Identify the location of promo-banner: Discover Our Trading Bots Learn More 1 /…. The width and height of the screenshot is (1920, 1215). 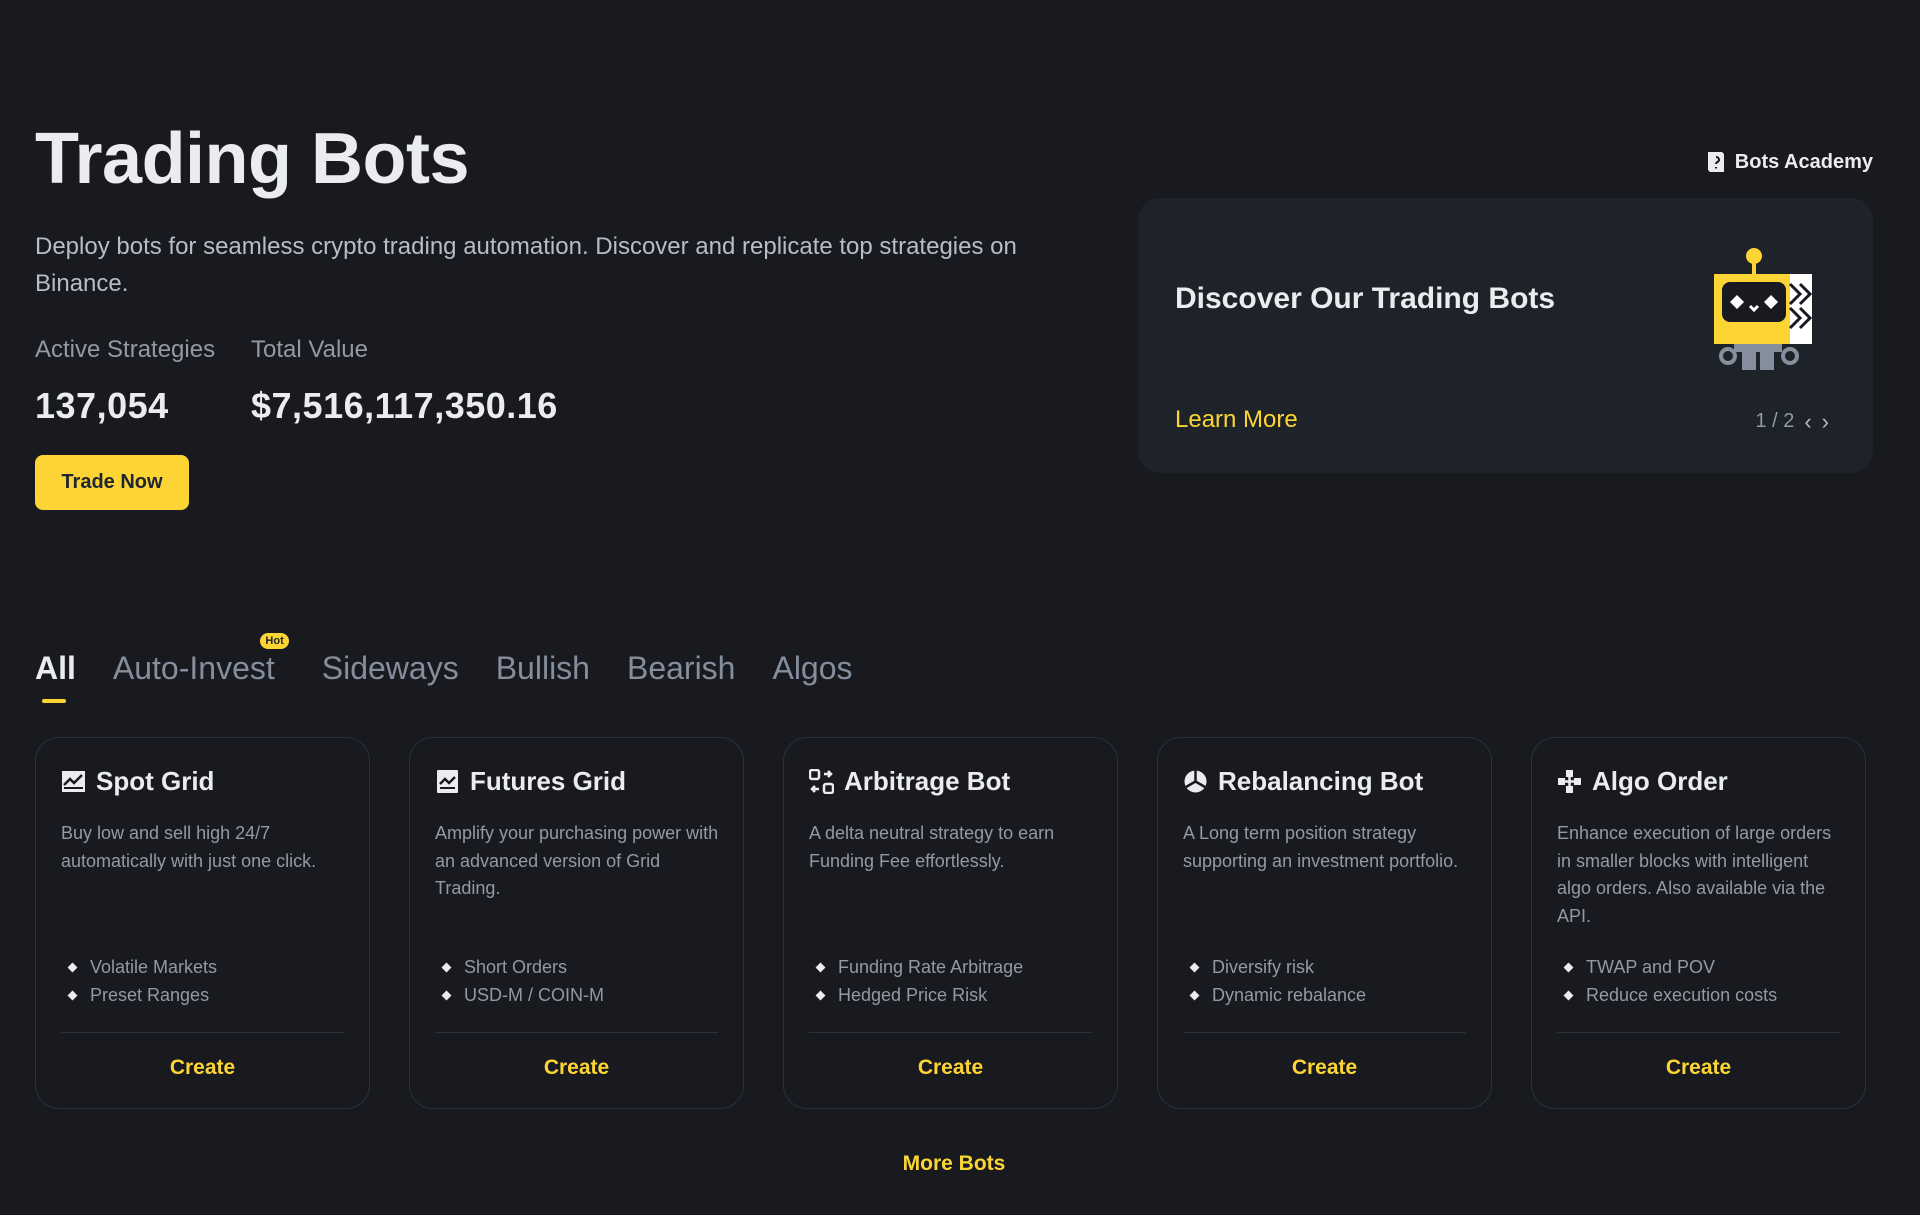
(1505, 335).